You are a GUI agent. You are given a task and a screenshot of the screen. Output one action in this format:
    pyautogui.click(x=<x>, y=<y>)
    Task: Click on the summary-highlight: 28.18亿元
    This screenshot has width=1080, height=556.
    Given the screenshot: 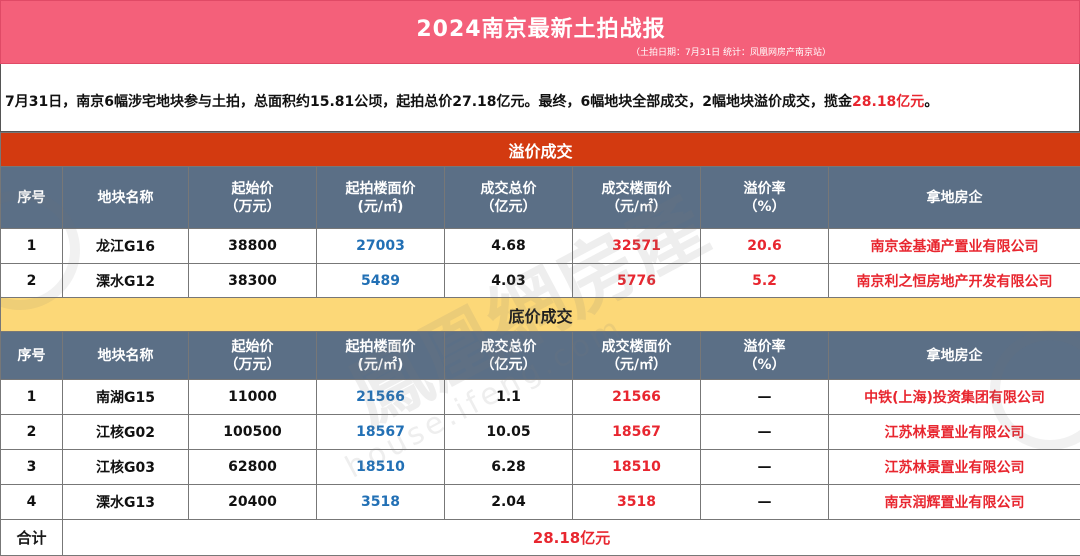 What is the action you would take?
    pyautogui.click(x=888, y=102)
    